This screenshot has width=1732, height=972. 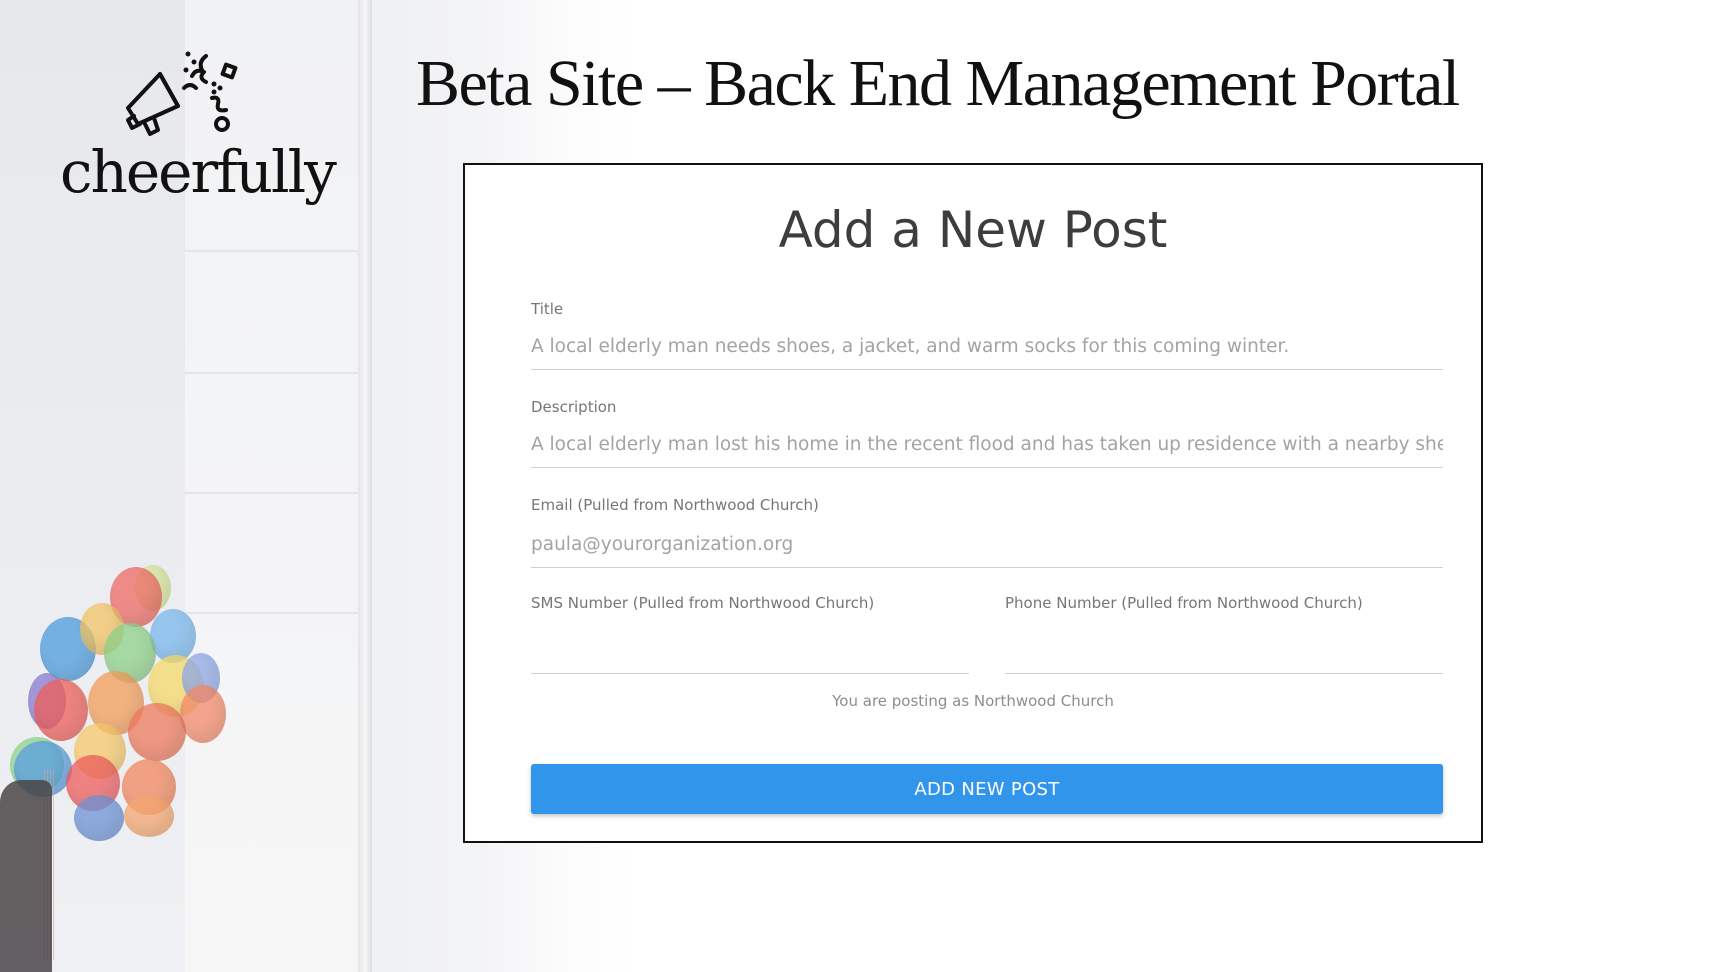 What do you see at coordinates (675, 505) in the screenshot?
I see `email-label: Email (Pulled from Northwood Church)` at bounding box center [675, 505].